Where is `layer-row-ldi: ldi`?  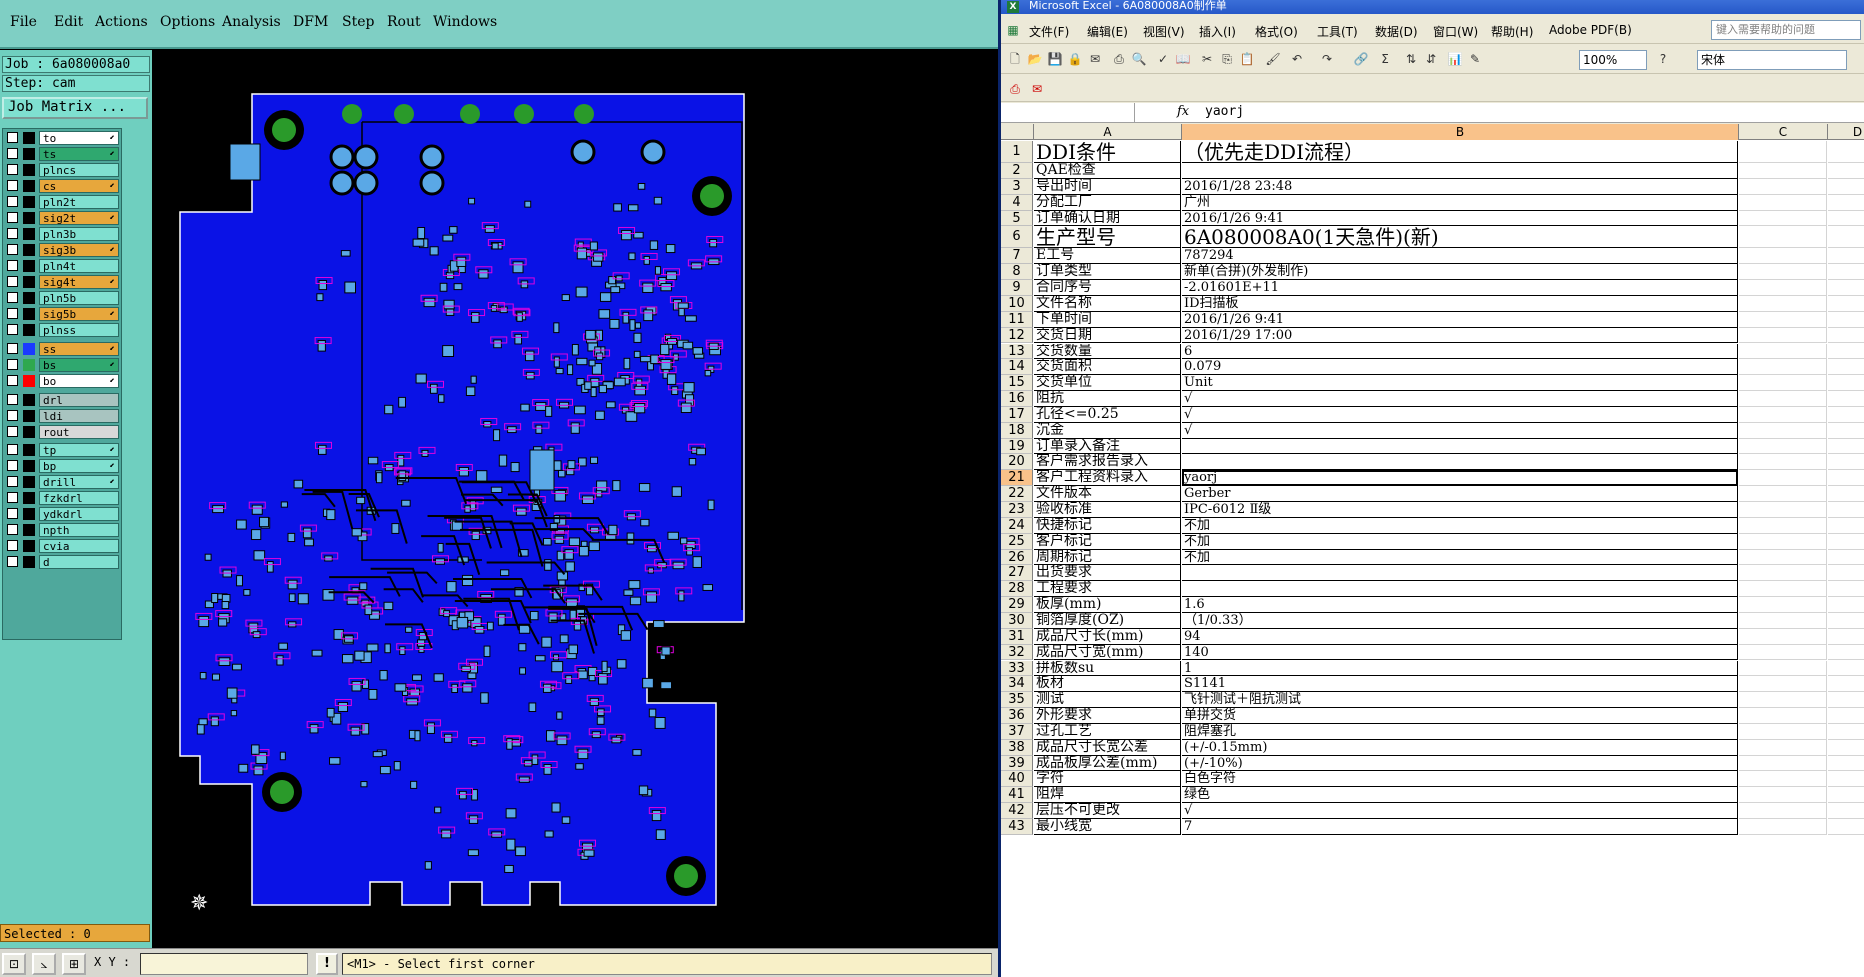 layer-row-ldi: ldi is located at coordinates (63, 416).